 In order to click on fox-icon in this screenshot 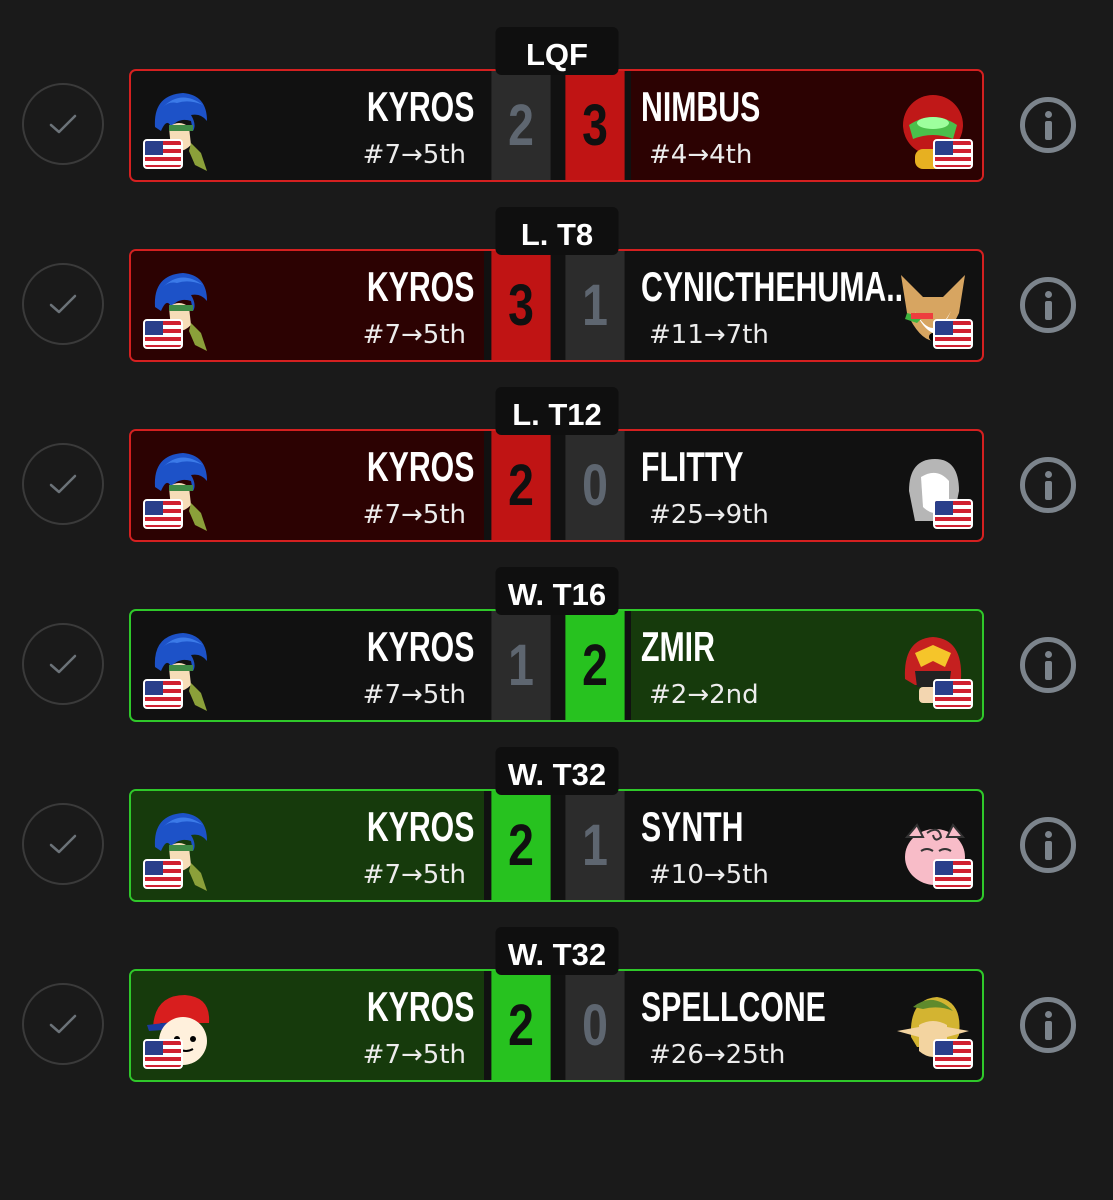, I will do `click(933, 310)`.